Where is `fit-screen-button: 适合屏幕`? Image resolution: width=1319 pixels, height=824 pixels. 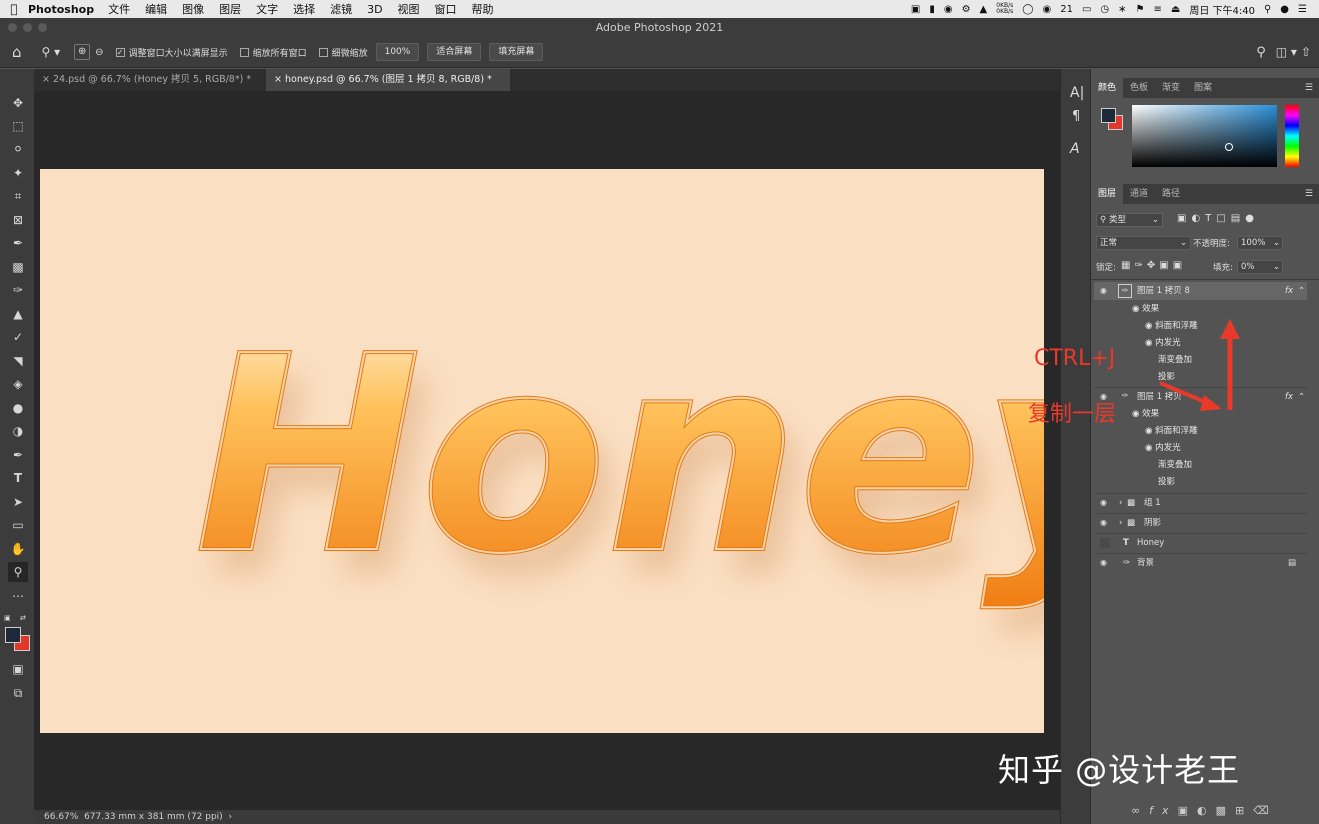
fit-screen-button: 适合屏幕 is located at coordinates (454, 52).